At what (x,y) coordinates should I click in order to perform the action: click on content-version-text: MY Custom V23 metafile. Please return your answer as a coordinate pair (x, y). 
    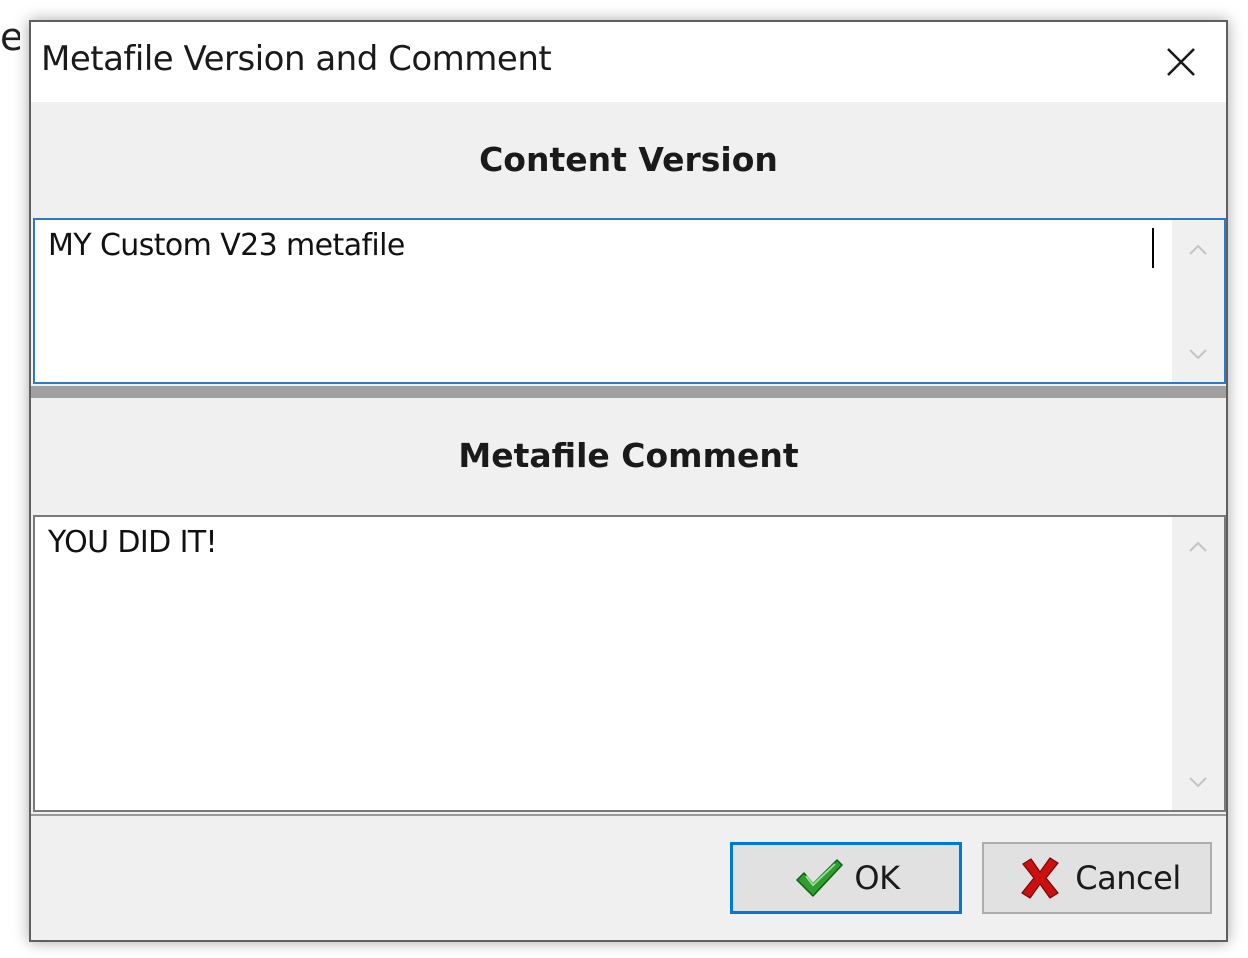
    Looking at the image, I should click on (226, 245).